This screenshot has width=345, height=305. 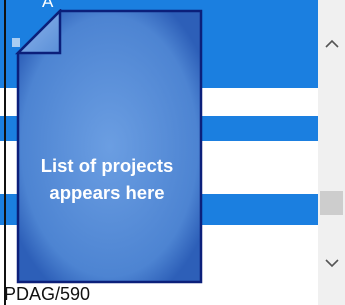 I want to click on scroll-down-button, so click(x=331, y=265).